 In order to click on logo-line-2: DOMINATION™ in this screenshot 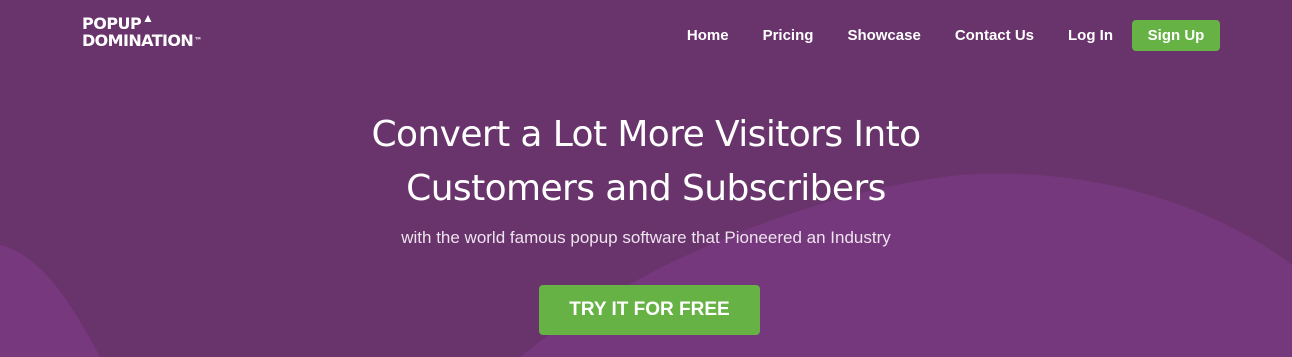, I will do `click(142, 41)`.